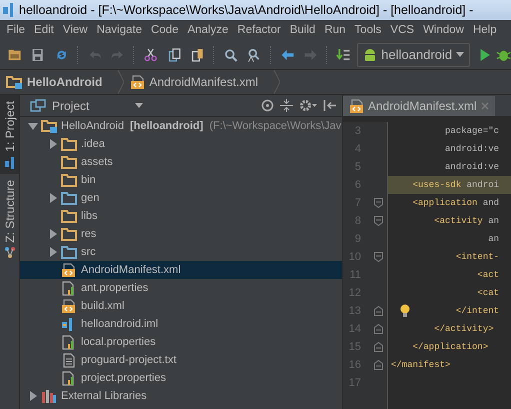 The width and height of the screenshot is (511, 409). I want to click on project-name: HelloAndroid, so click(92, 126).